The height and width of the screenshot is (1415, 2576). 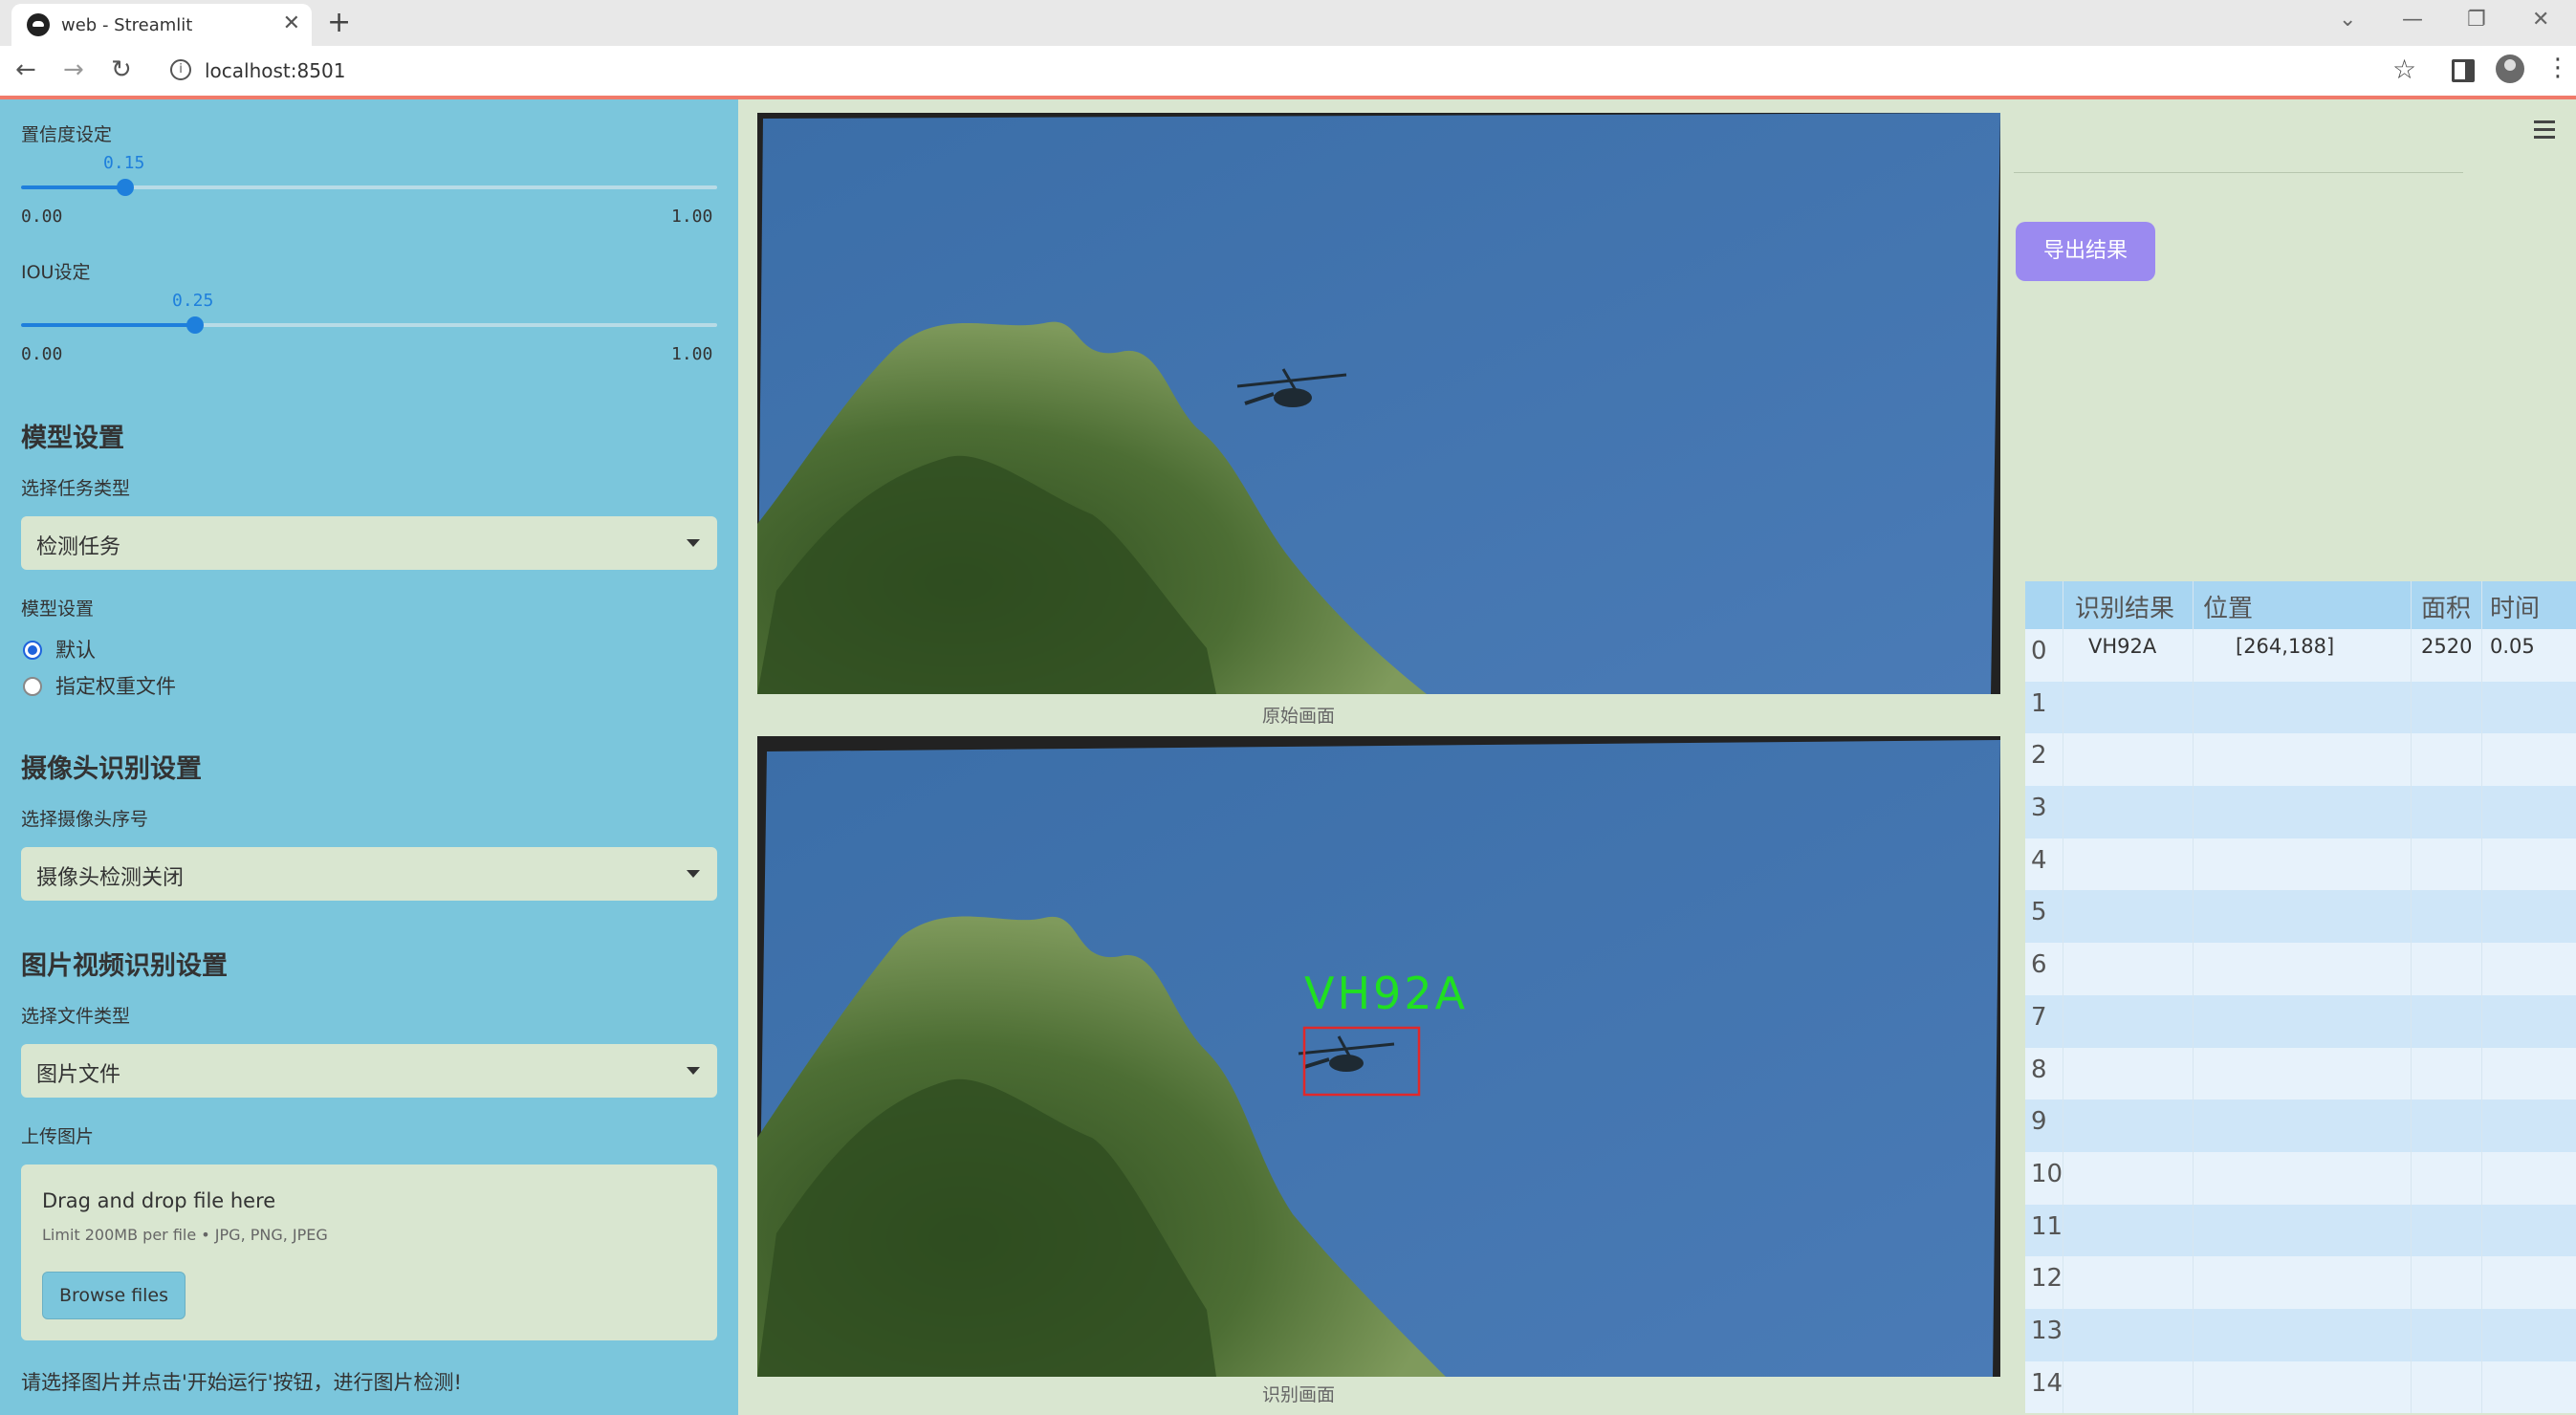 I want to click on radio-default-label: 默认, so click(x=75, y=649).